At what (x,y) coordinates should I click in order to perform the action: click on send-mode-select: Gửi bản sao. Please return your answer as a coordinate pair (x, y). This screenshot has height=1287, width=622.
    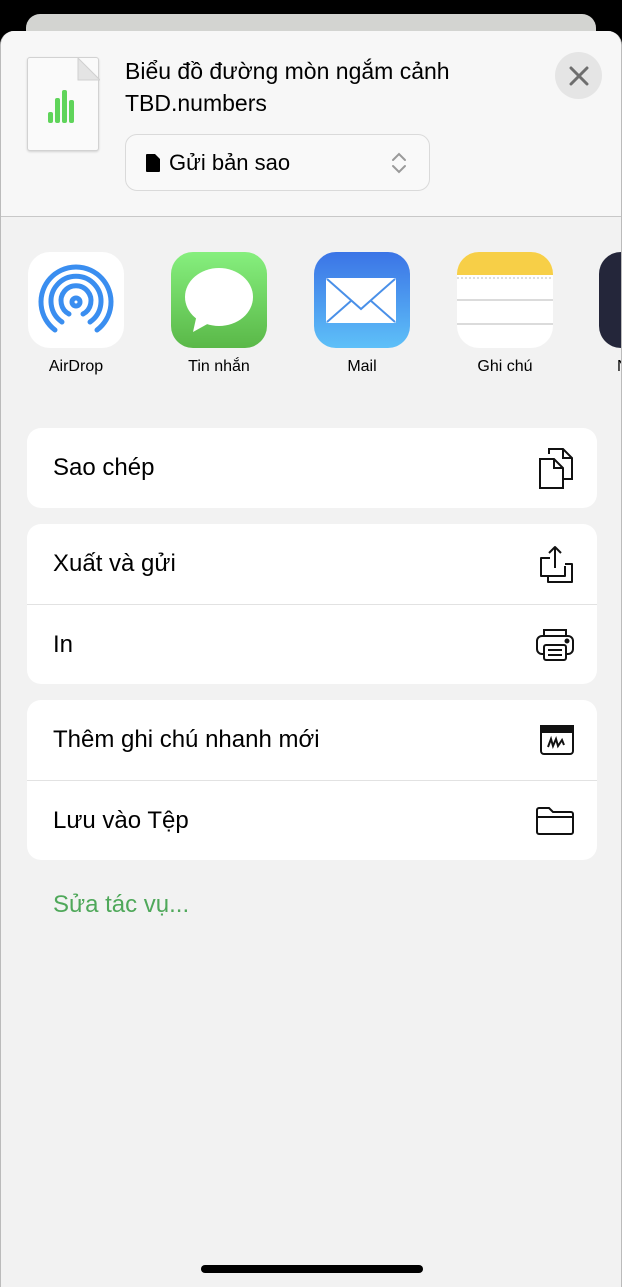
    Looking at the image, I should click on (277, 162).